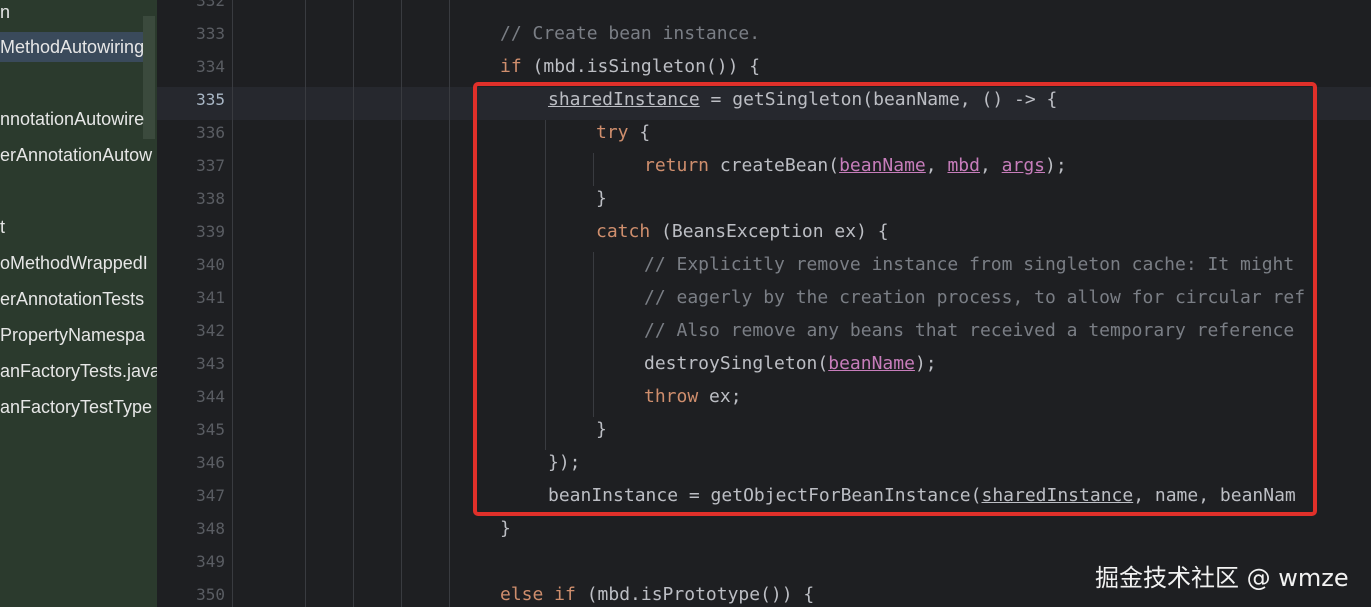 The width and height of the screenshot is (1371, 607). What do you see at coordinates (764, 528) in the screenshot?
I see `code-line: 348}` at bounding box center [764, 528].